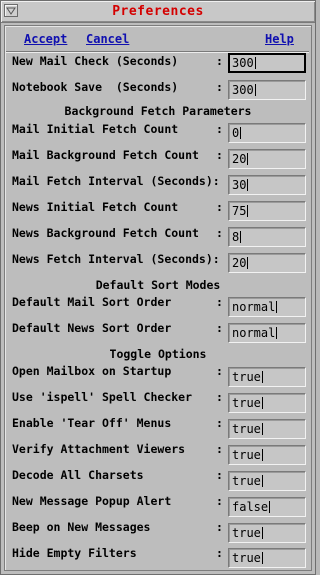 The height and width of the screenshot is (575, 320). I want to click on mail-initial-fetch-label: Mail Initial Fetch Count, so click(95, 129).